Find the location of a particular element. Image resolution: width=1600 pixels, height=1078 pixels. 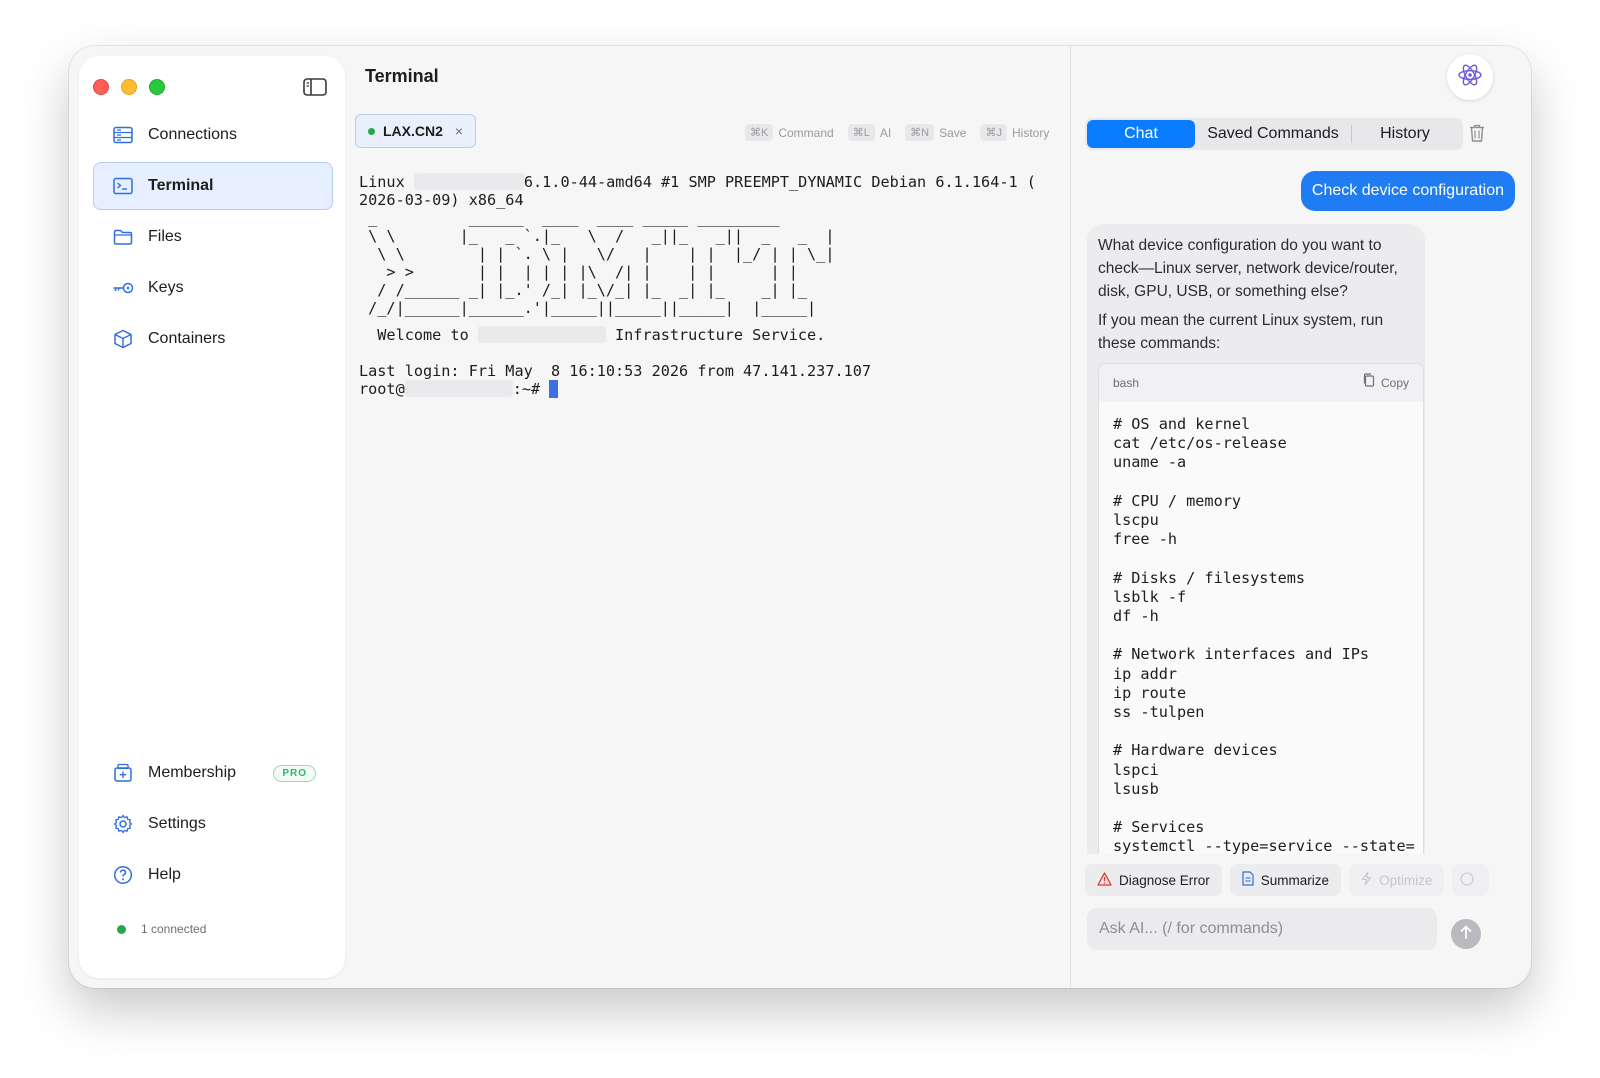

sidebar-item-help: Help is located at coordinates (213, 875).